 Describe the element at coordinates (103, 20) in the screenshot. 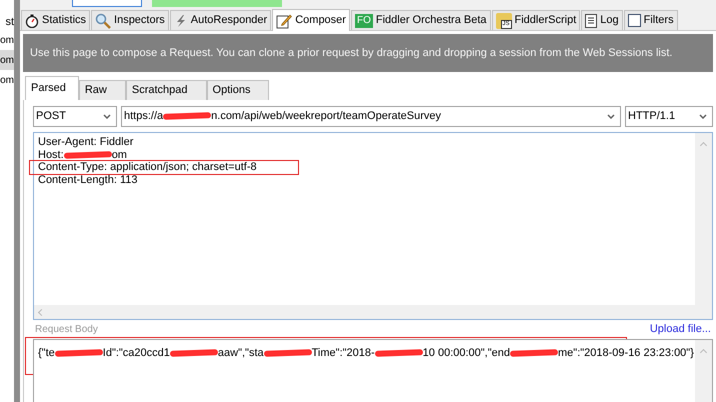

I see `magnifier-icon` at that location.